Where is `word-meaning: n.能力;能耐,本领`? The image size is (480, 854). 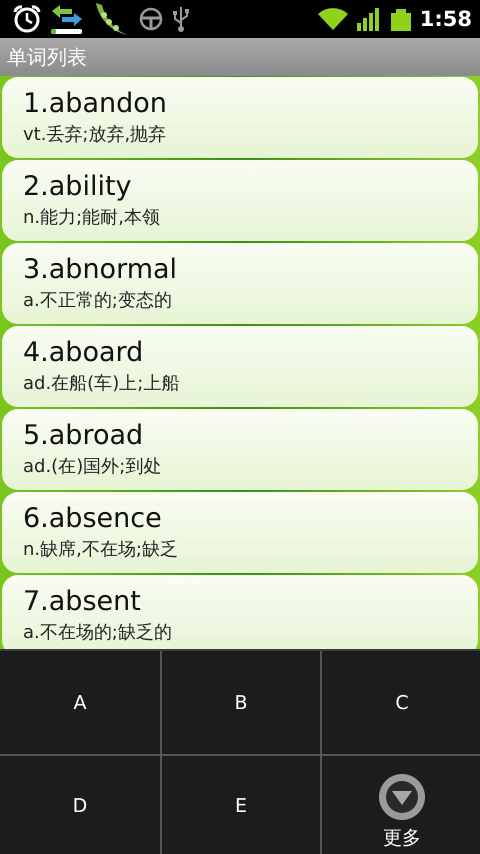
word-meaning: n.能力;能耐,本领 is located at coordinates (92, 218).